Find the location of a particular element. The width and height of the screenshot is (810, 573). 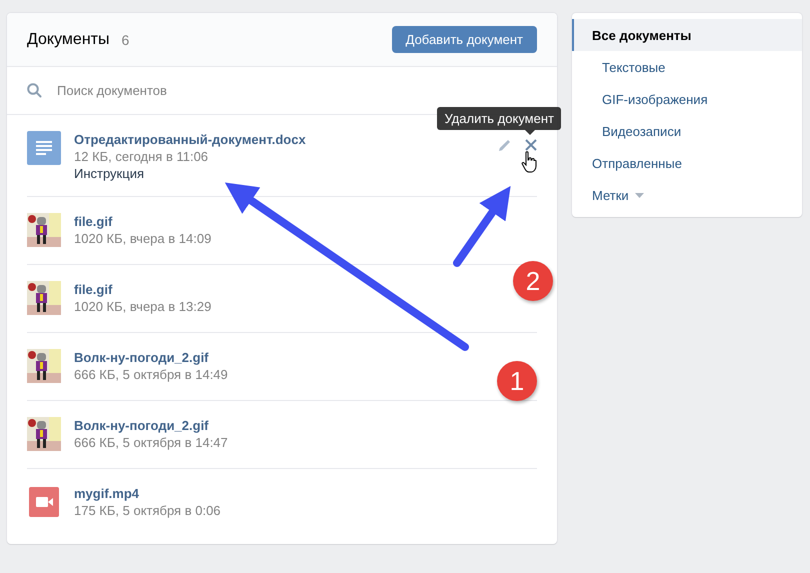

document-info: 666 КБ, 5 октября в 14:47 is located at coordinates (151, 442).